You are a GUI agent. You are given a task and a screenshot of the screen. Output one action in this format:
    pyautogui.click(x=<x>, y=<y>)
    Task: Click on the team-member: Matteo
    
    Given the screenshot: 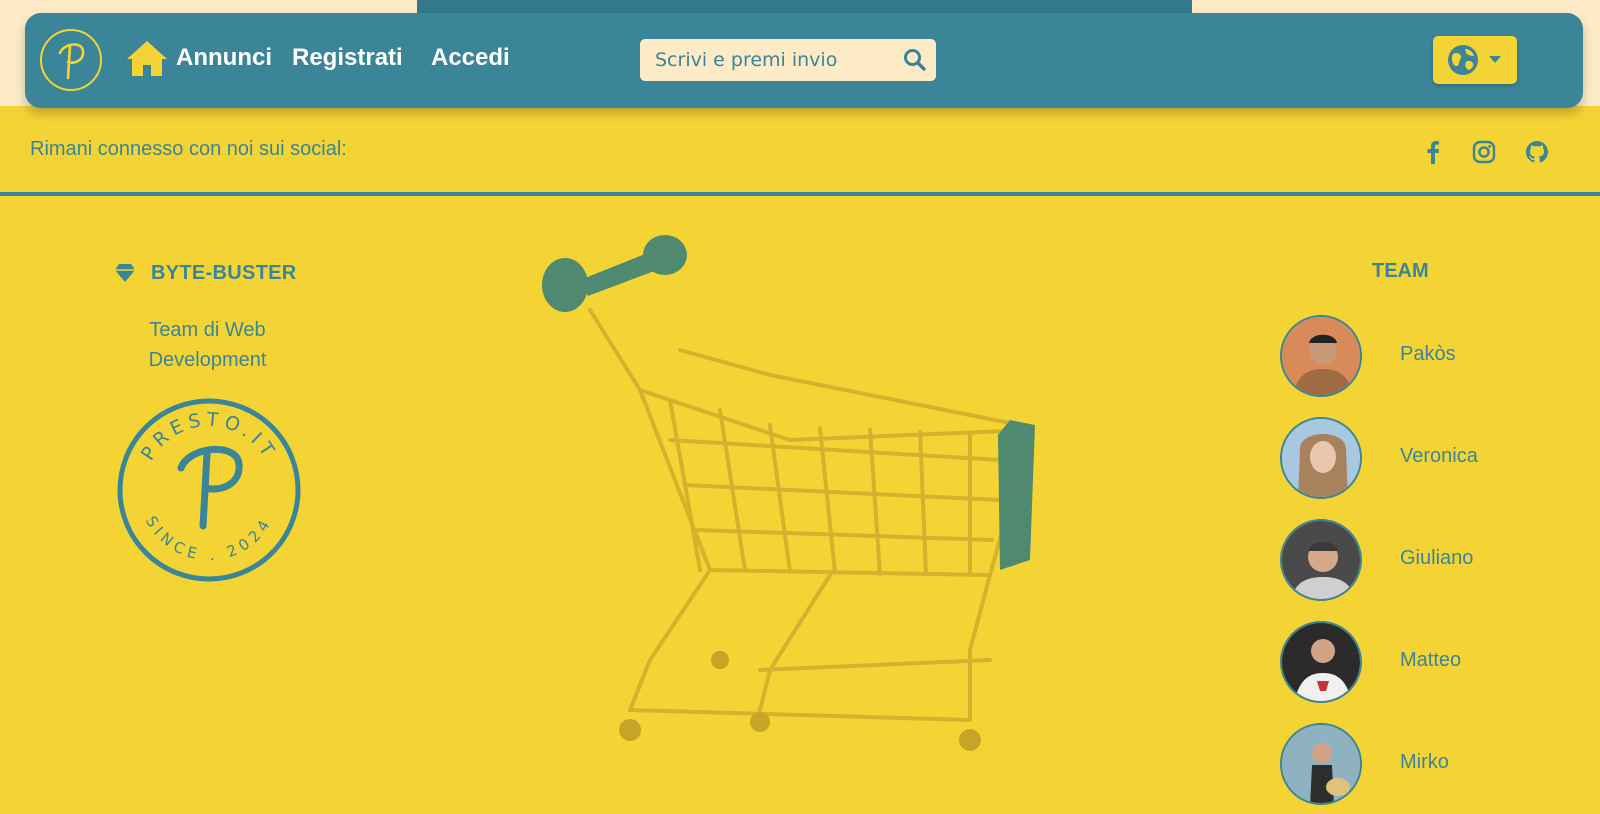 What is the action you would take?
    pyautogui.click(x=1430, y=662)
    